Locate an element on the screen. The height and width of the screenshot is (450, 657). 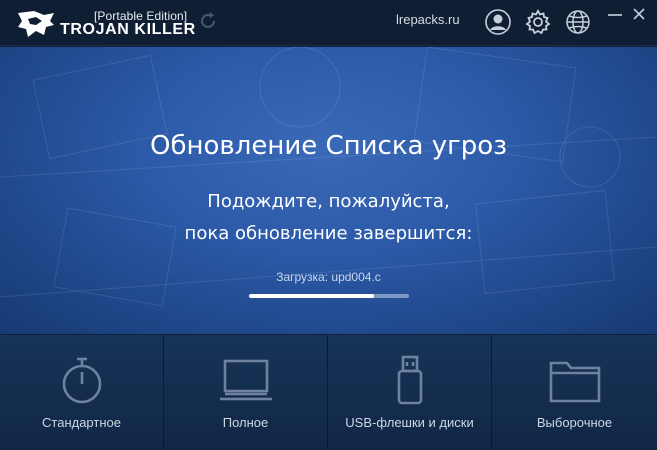
wait-message-line2: пока обновление завершится: is located at coordinates (328, 233).